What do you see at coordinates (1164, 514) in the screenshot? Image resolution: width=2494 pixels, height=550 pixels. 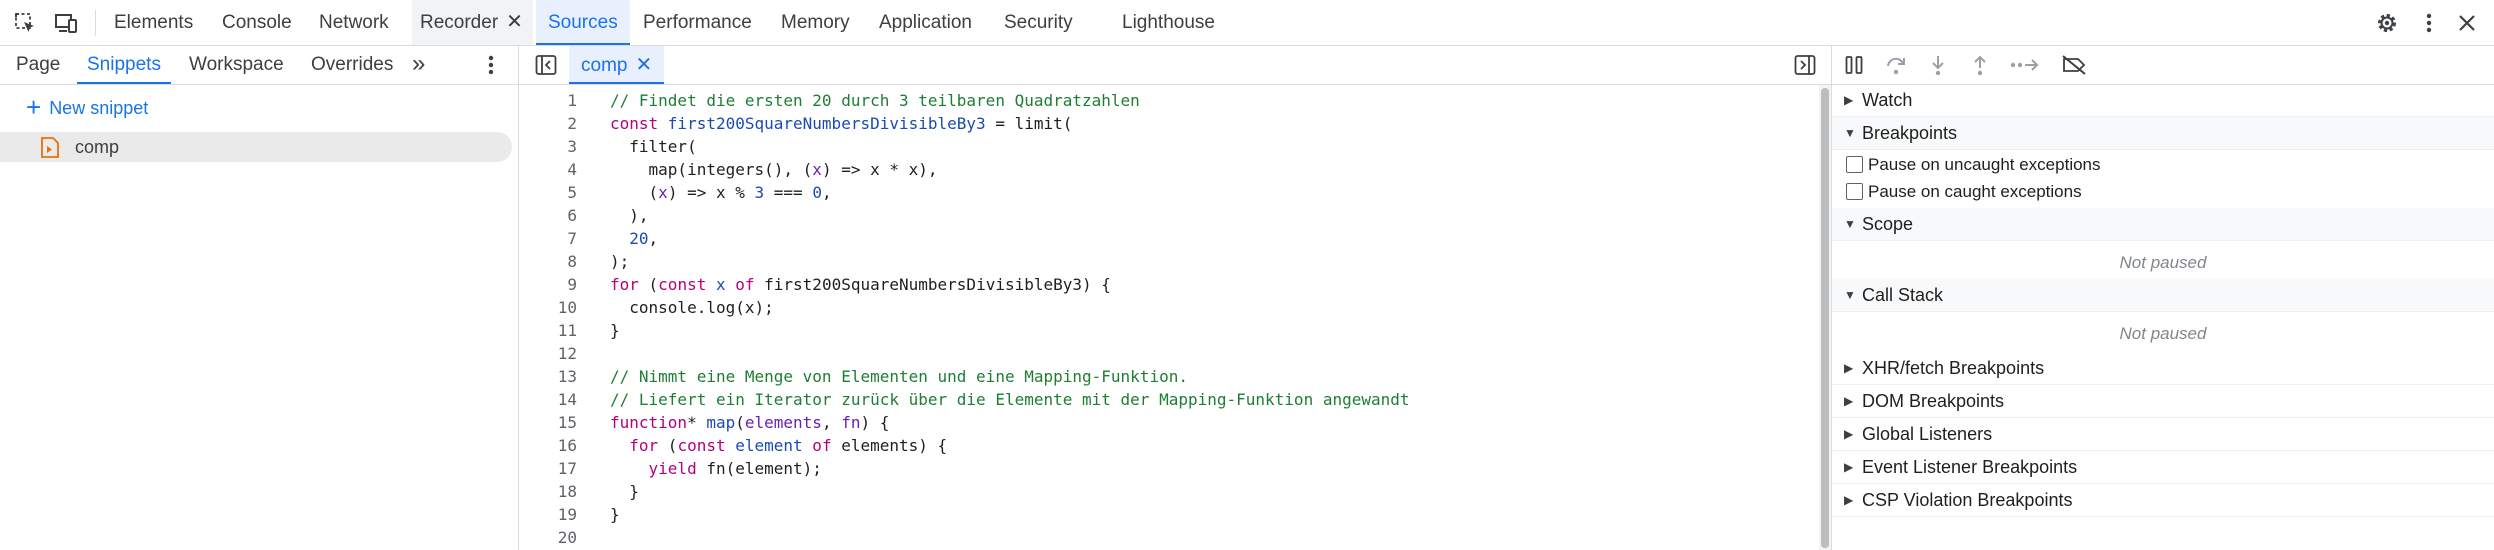 I see `code-line: 19}` at bounding box center [1164, 514].